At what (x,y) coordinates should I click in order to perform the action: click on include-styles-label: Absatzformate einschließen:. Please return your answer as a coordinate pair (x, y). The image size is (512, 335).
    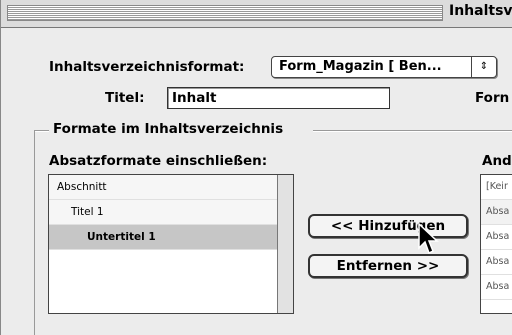
    Looking at the image, I should click on (158, 161).